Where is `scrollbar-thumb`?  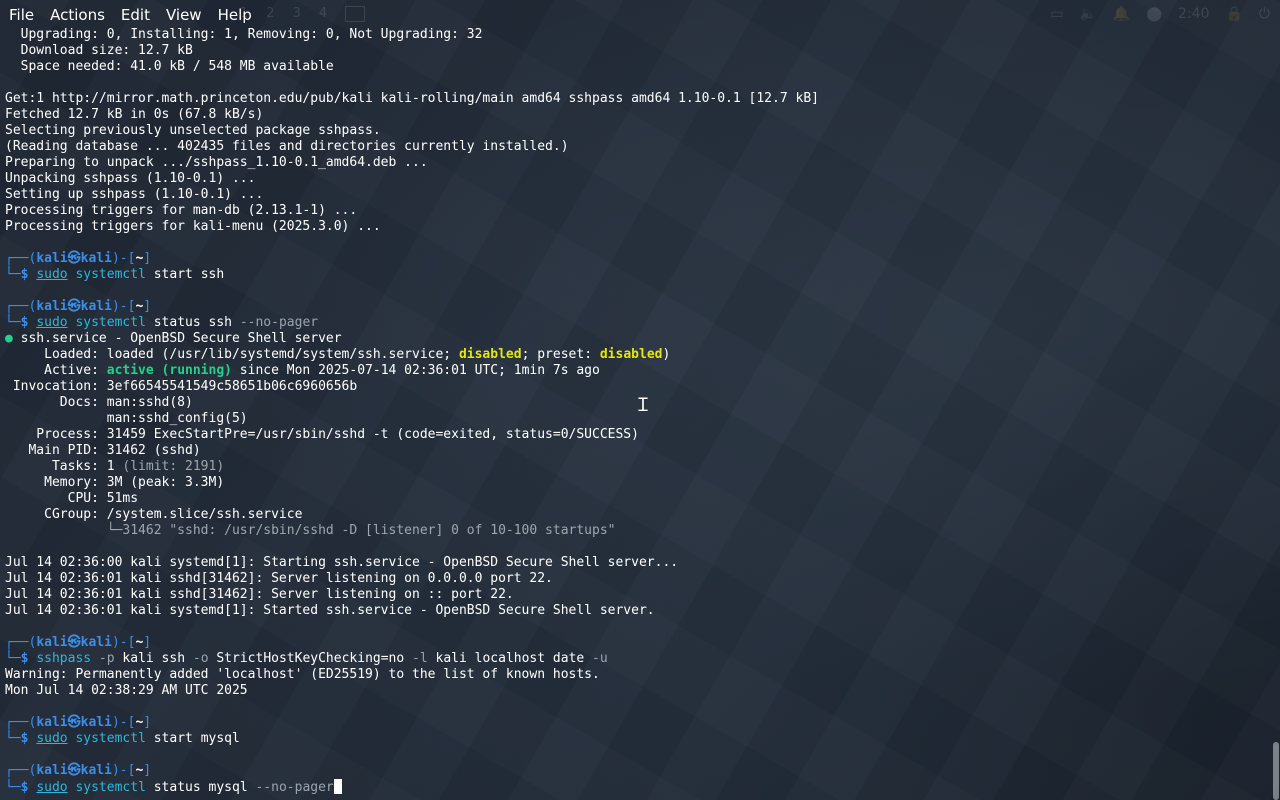
scrollbar-thumb is located at coordinates (1276, 771).